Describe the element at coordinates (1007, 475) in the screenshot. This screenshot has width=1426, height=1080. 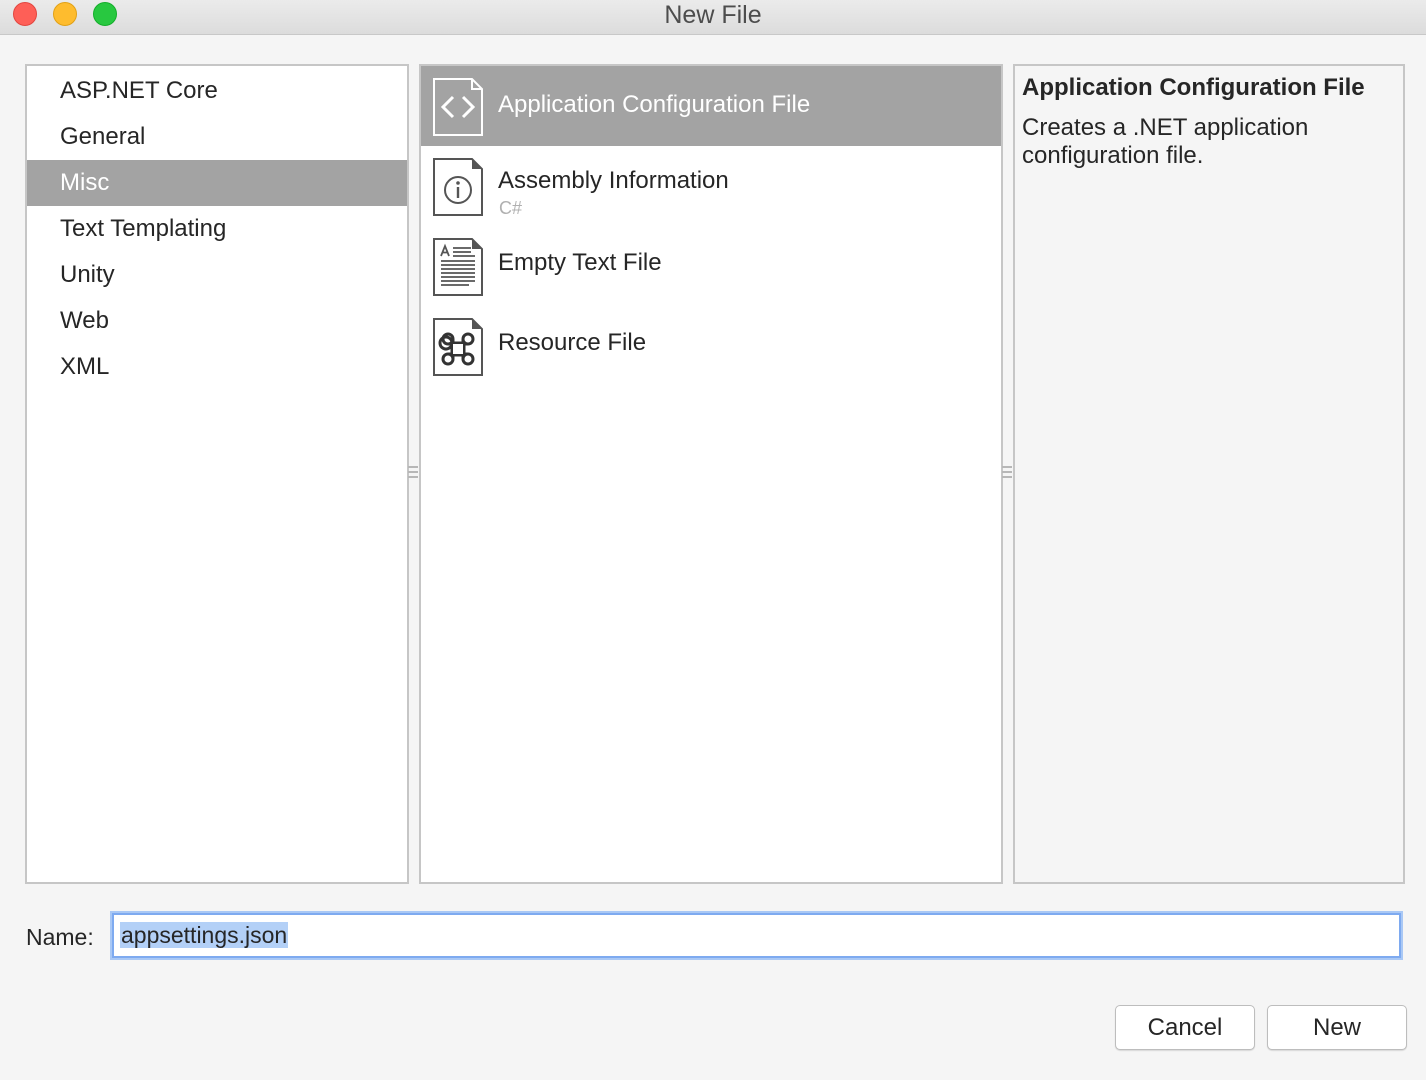
I see `splitter-handle-right` at that location.